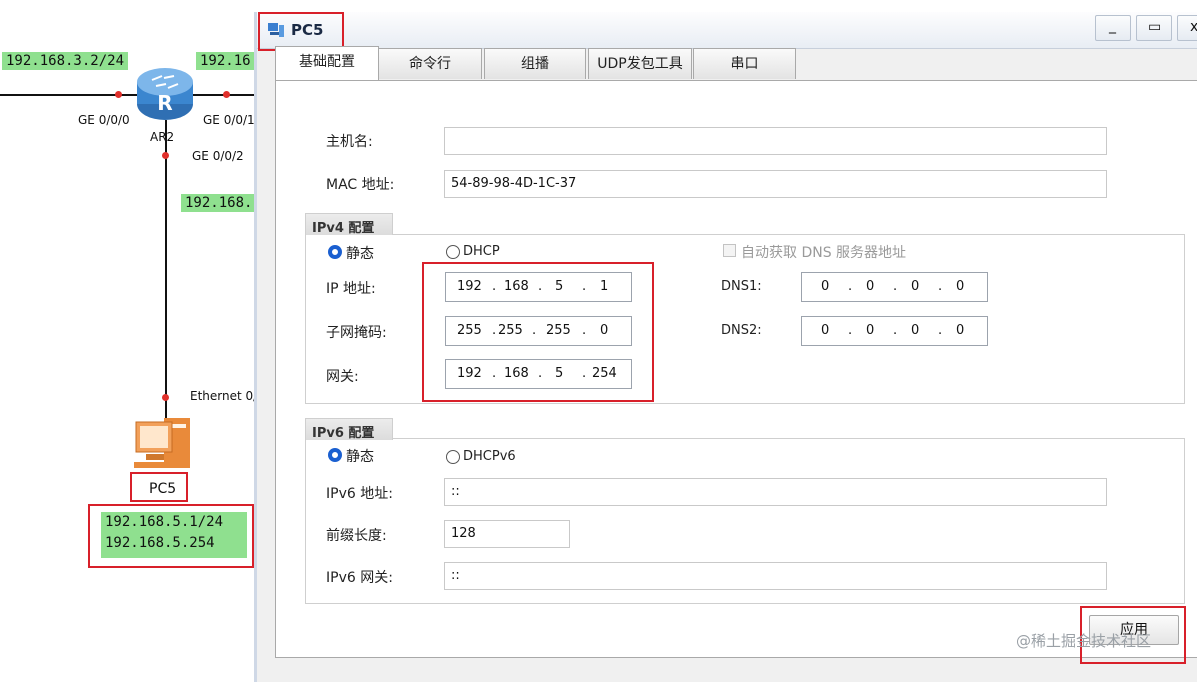 This screenshot has height=682, width=1197. Describe the element at coordinates (360, 185) in the screenshot. I see `mac-label: MAC 地址:` at that location.